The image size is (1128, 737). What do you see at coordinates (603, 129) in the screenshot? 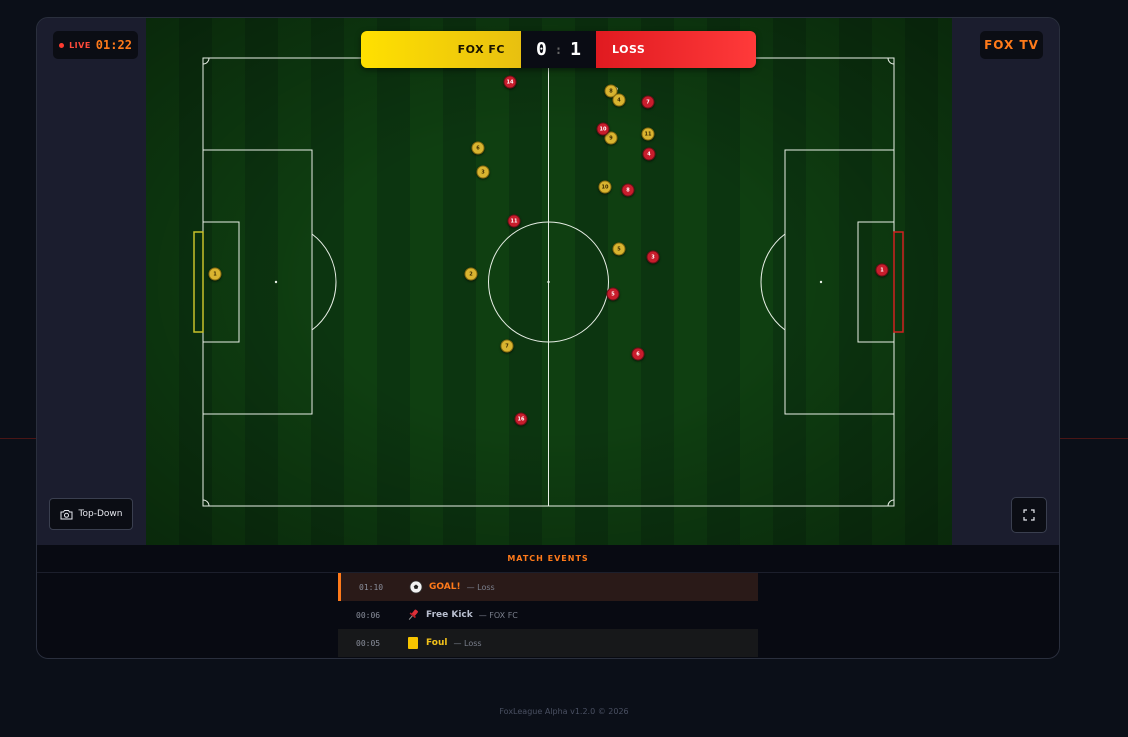
I see `away-player: 10` at bounding box center [603, 129].